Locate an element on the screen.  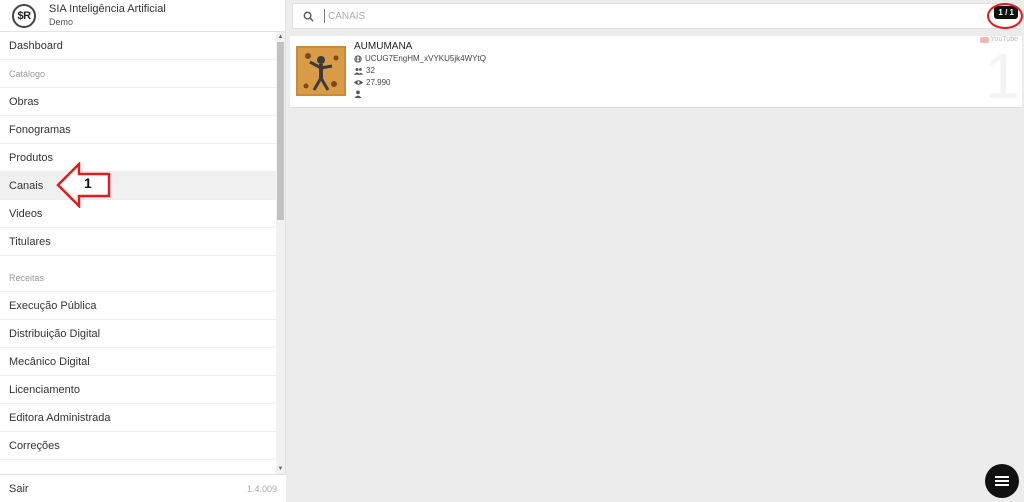
owner-row is located at coordinates (359, 94).